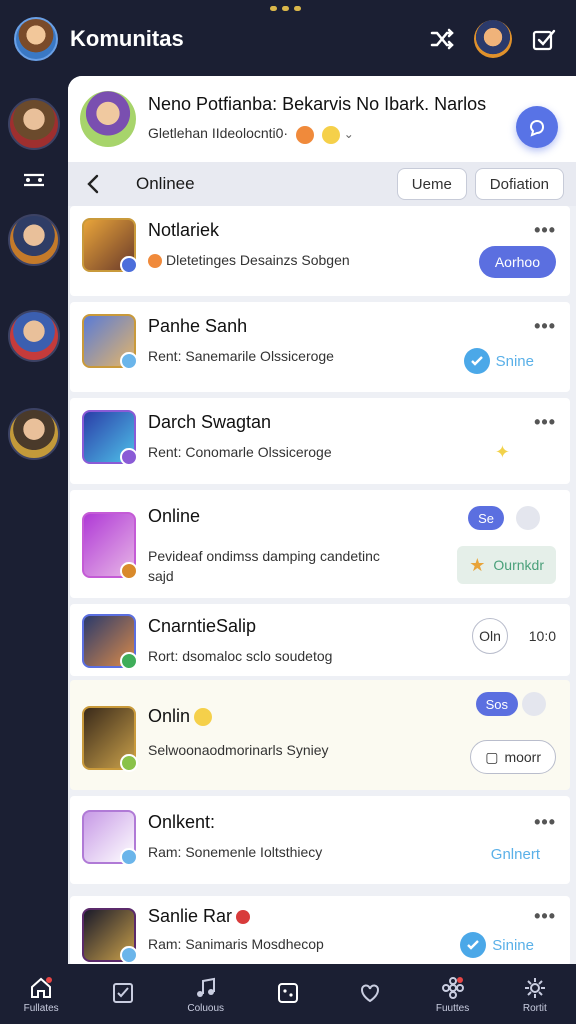 This screenshot has width=576, height=1024. Describe the element at coordinates (108, 119) in the screenshot. I see `banner-avatar` at that location.